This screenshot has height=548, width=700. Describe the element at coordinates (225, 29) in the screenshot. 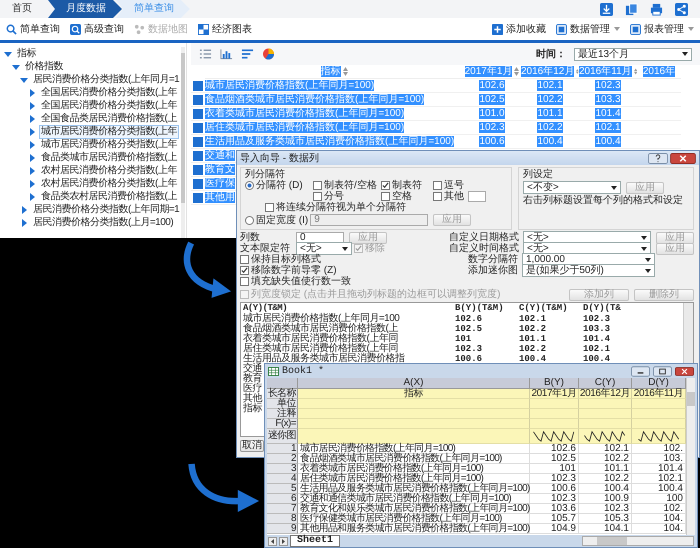

I see `toolbar-button: 经济图表` at that location.